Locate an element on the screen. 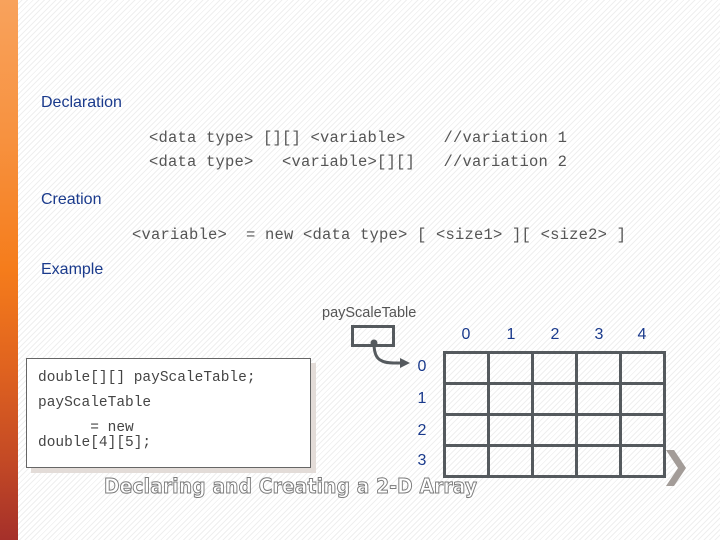 This screenshot has width=720, height=540. column-index-2: 2 is located at coordinates (555, 334).